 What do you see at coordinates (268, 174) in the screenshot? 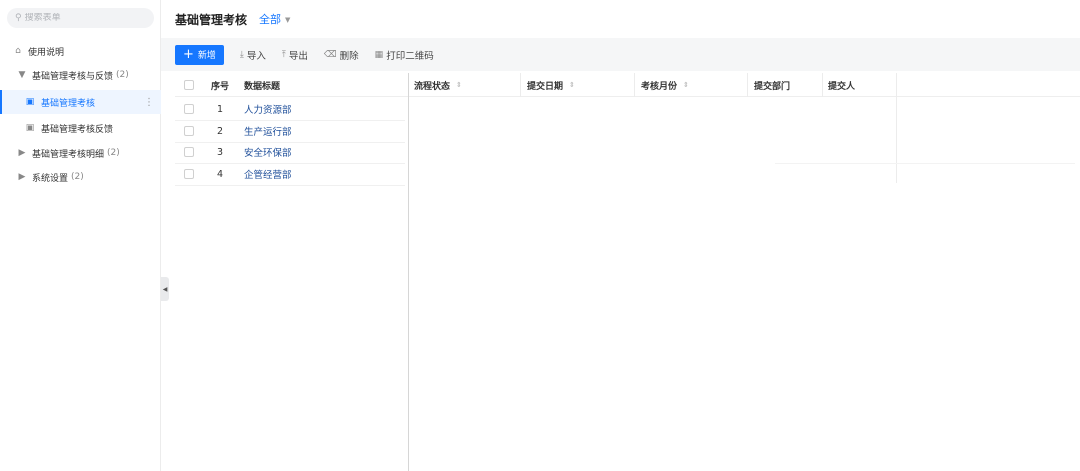
I see `row-title: 企管经营部` at bounding box center [268, 174].